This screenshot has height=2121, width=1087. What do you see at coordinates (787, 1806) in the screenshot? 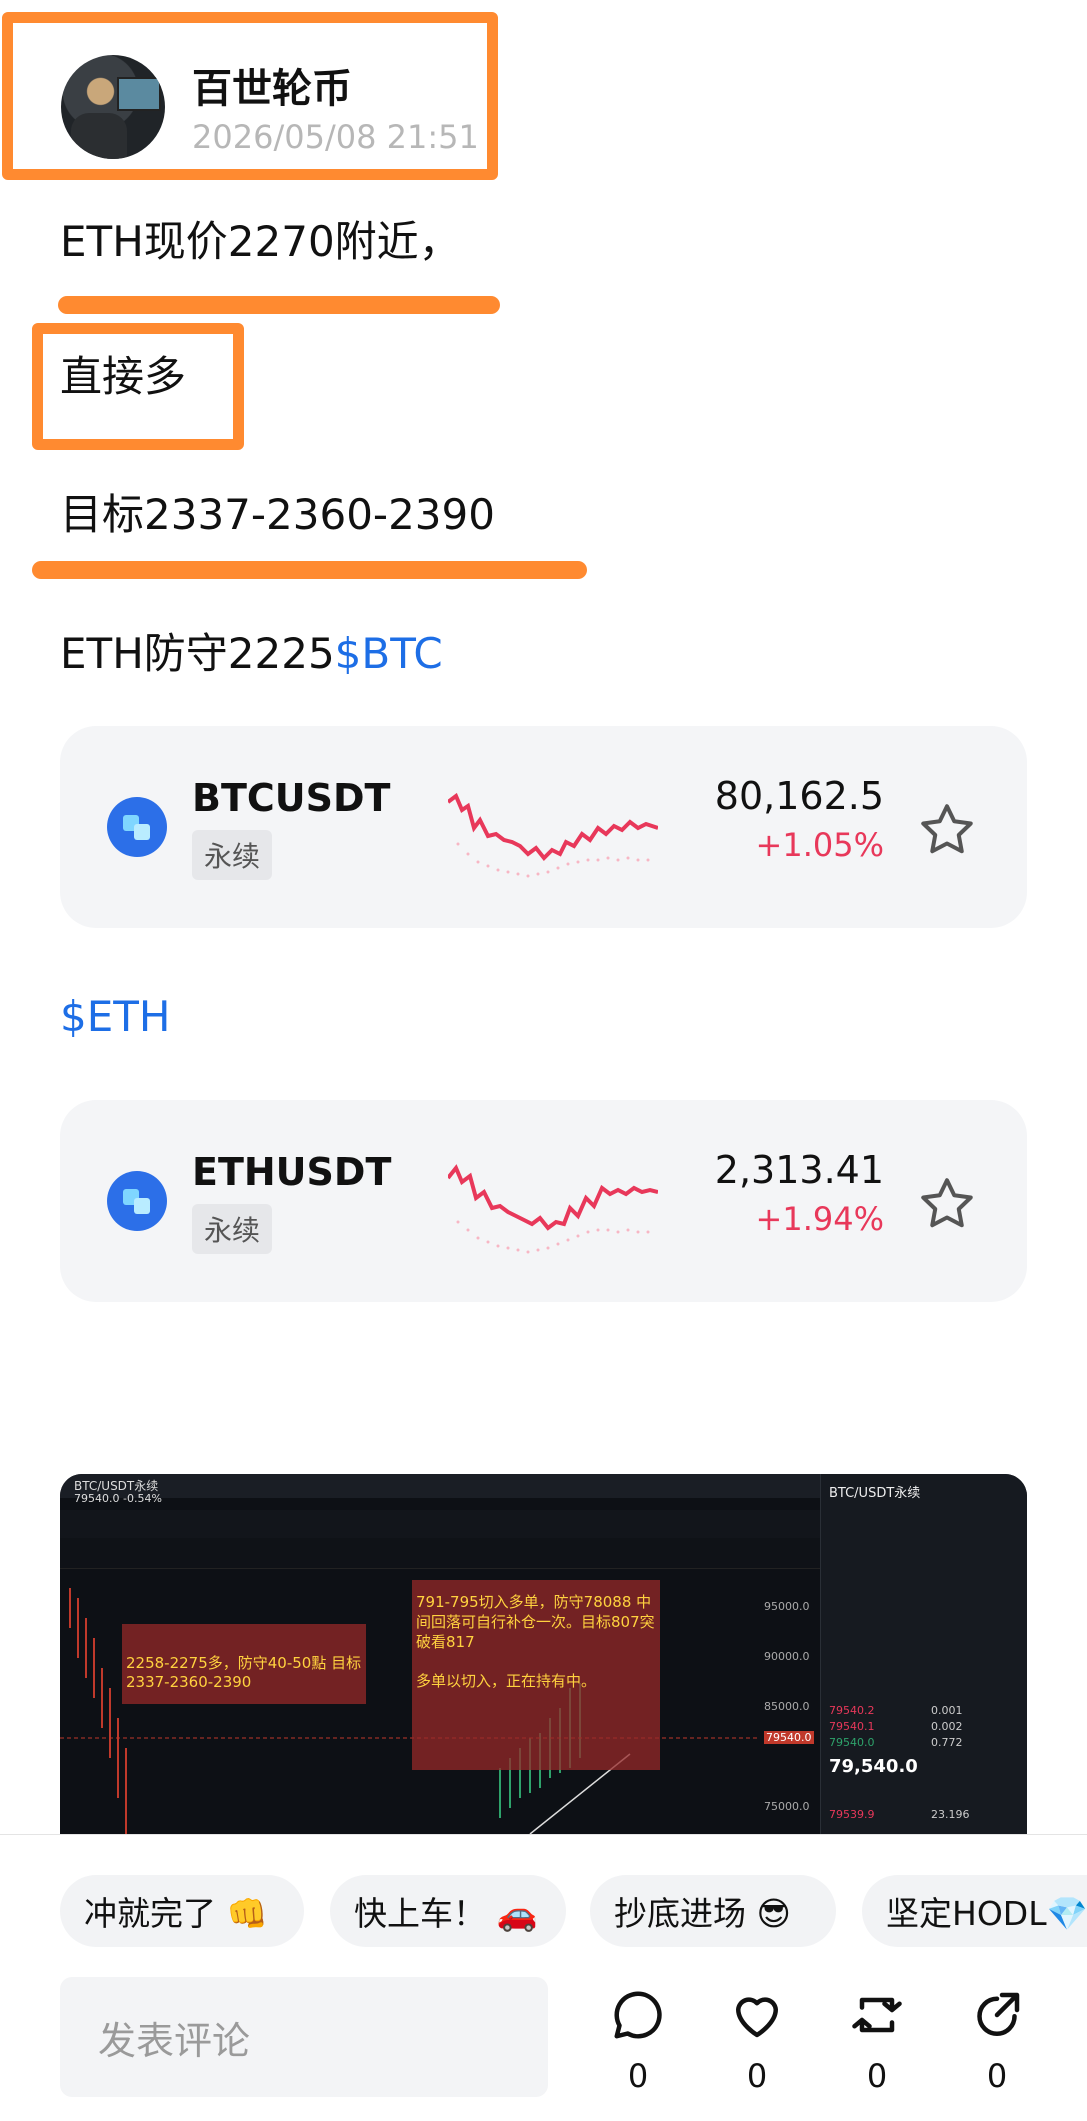
I see `axis-label: 75000.0` at bounding box center [787, 1806].